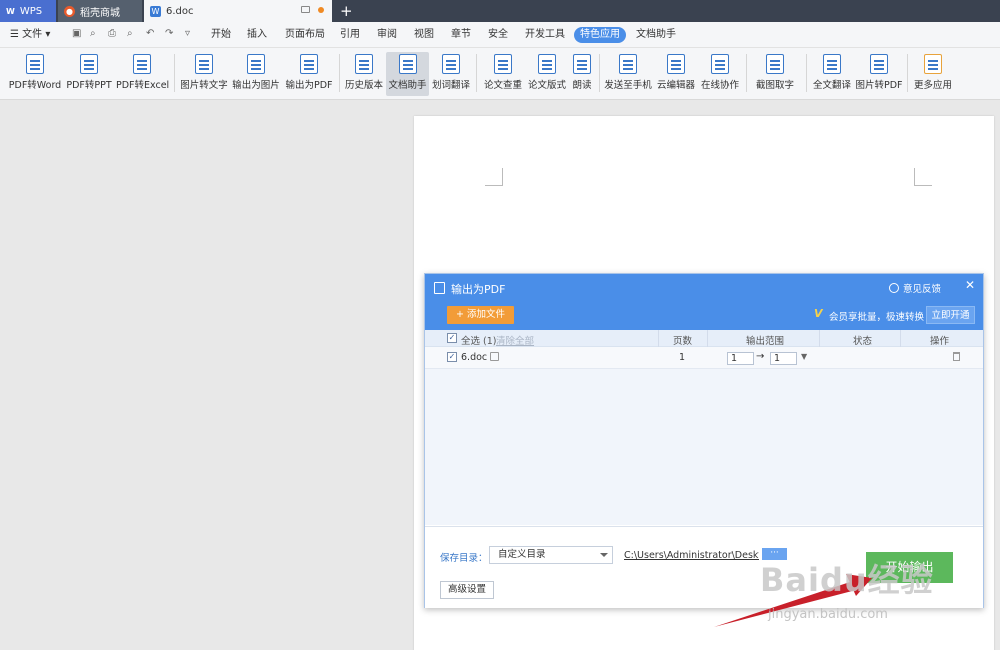  I want to click on baidu-watermark: Baidu经验, so click(847, 580).